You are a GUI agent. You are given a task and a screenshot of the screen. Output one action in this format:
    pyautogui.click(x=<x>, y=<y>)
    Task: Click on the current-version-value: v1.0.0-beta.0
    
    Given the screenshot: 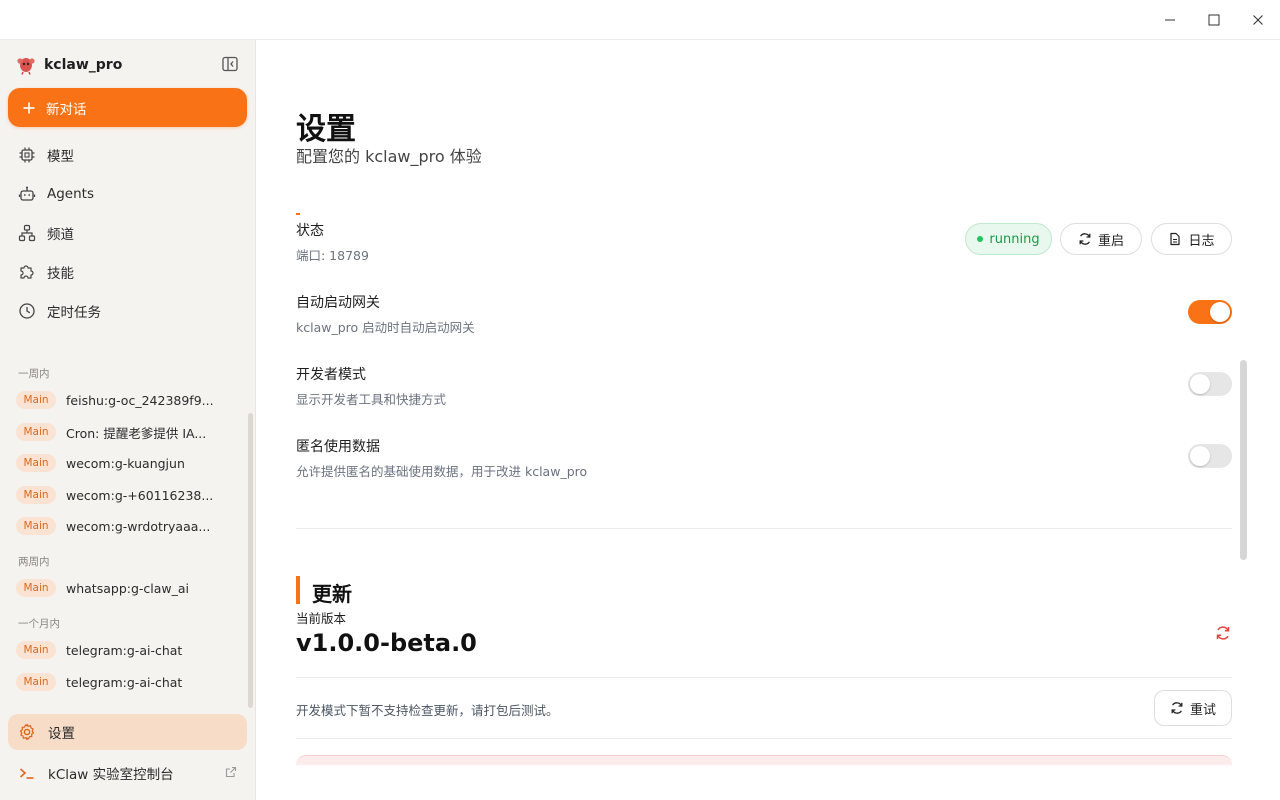 What is the action you would take?
    pyautogui.click(x=386, y=643)
    